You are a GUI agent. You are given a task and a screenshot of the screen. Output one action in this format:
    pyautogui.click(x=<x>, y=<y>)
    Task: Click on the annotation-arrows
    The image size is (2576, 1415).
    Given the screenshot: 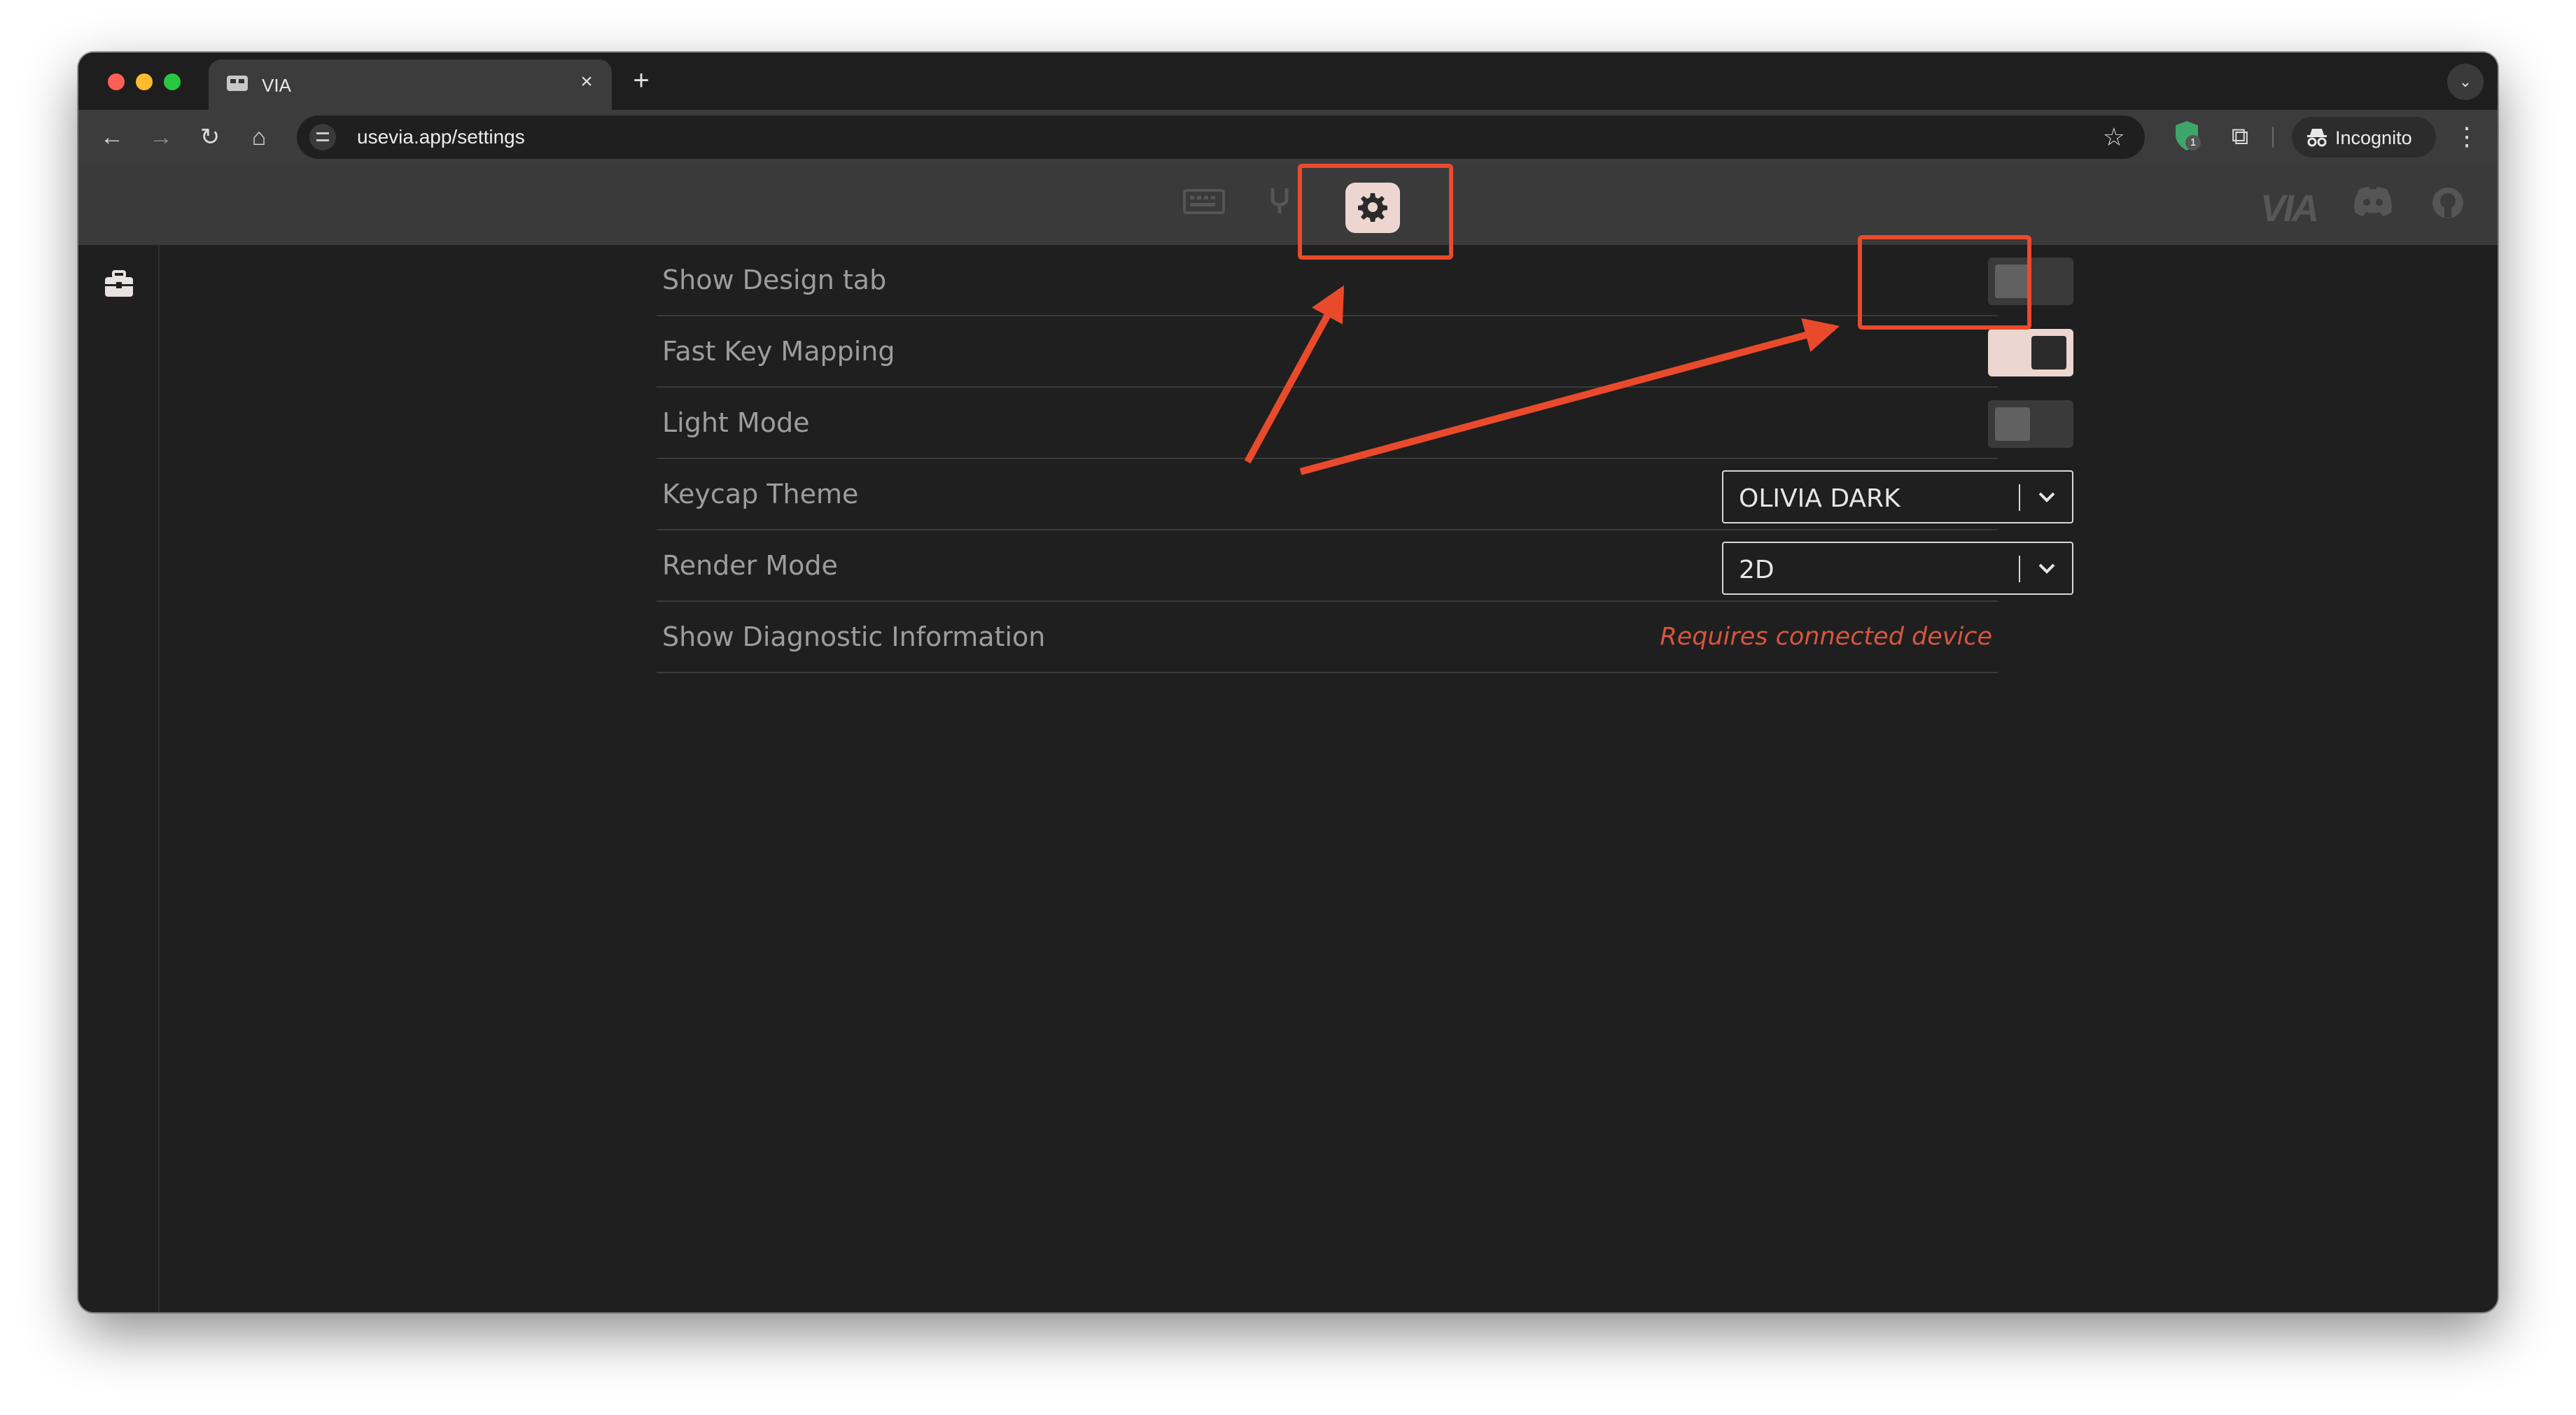 What is the action you would take?
    pyautogui.click(x=1542, y=380)
    